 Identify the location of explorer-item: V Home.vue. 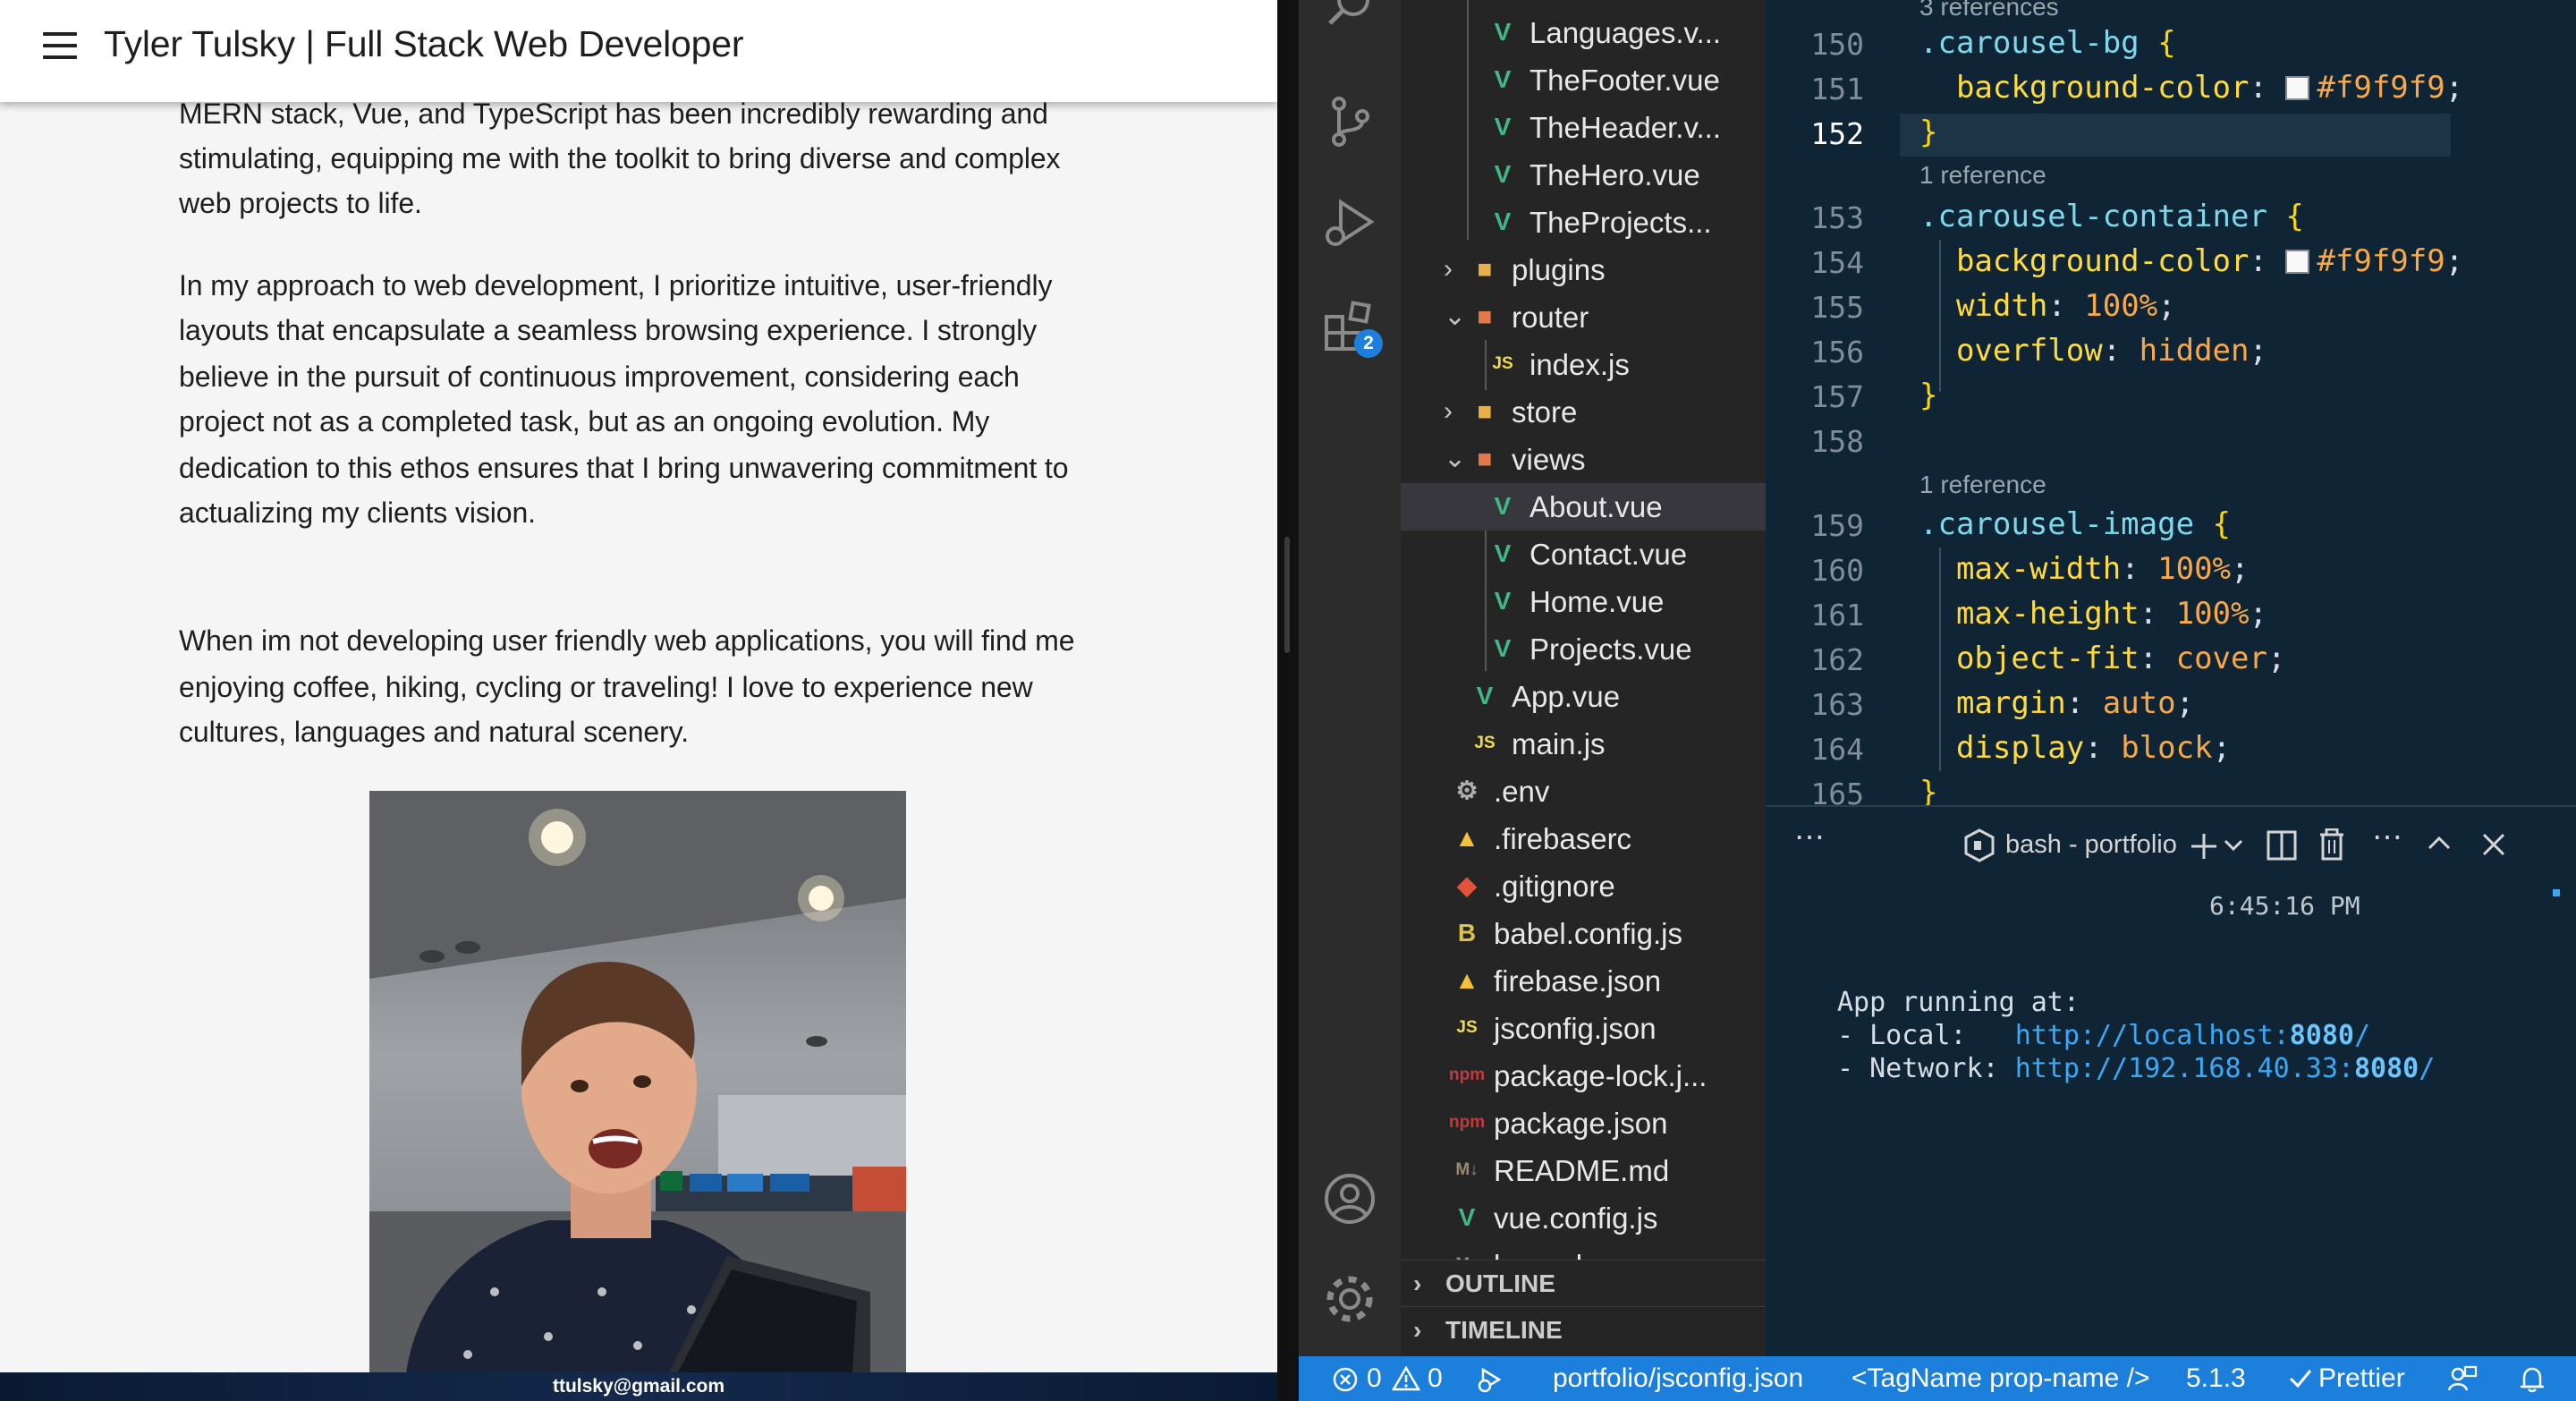
(1583, 601).